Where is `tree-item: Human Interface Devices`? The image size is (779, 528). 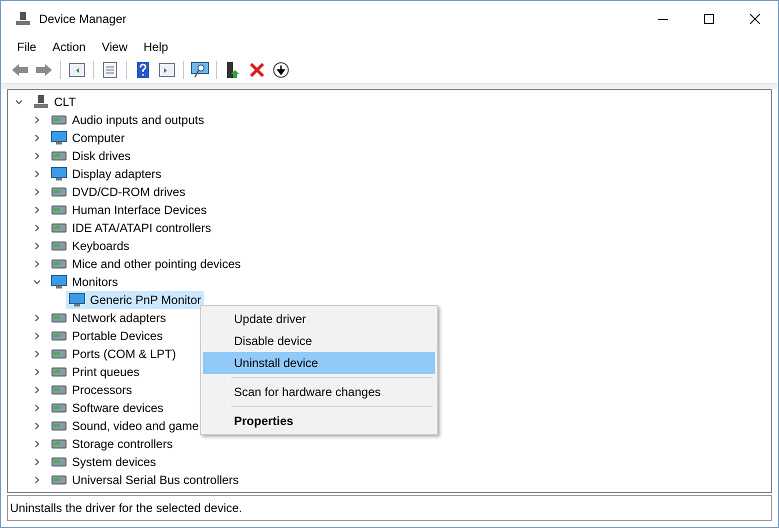 tree-item: Human Interface Devices is located at coordinates (129, 210).